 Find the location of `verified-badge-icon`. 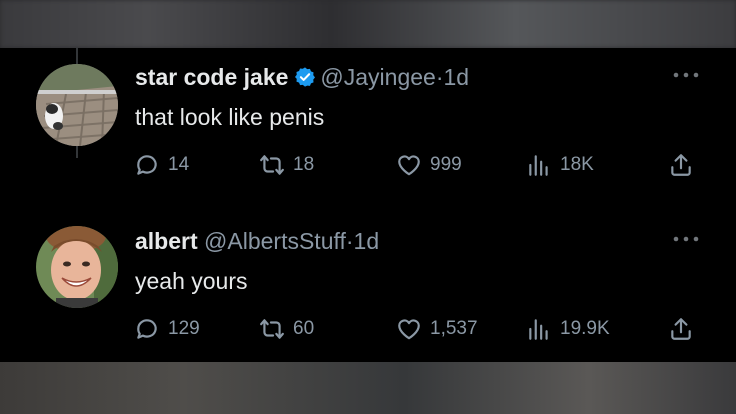

verified-badge-icon is located at coordinates (305, 76).